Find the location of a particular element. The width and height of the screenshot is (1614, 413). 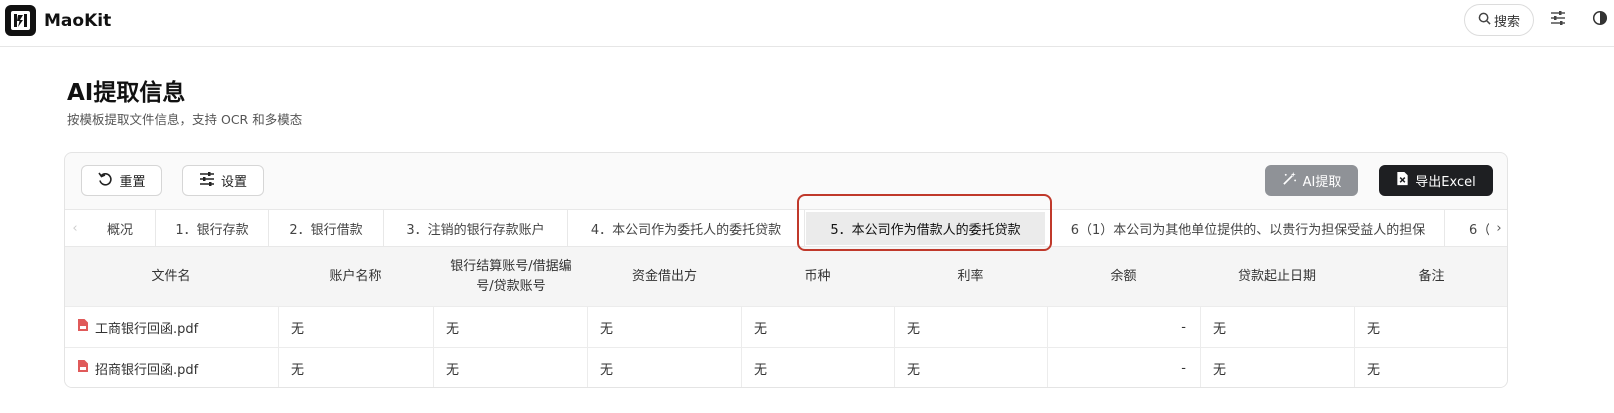

contrast-icon is located at coordinates (1600, 20).